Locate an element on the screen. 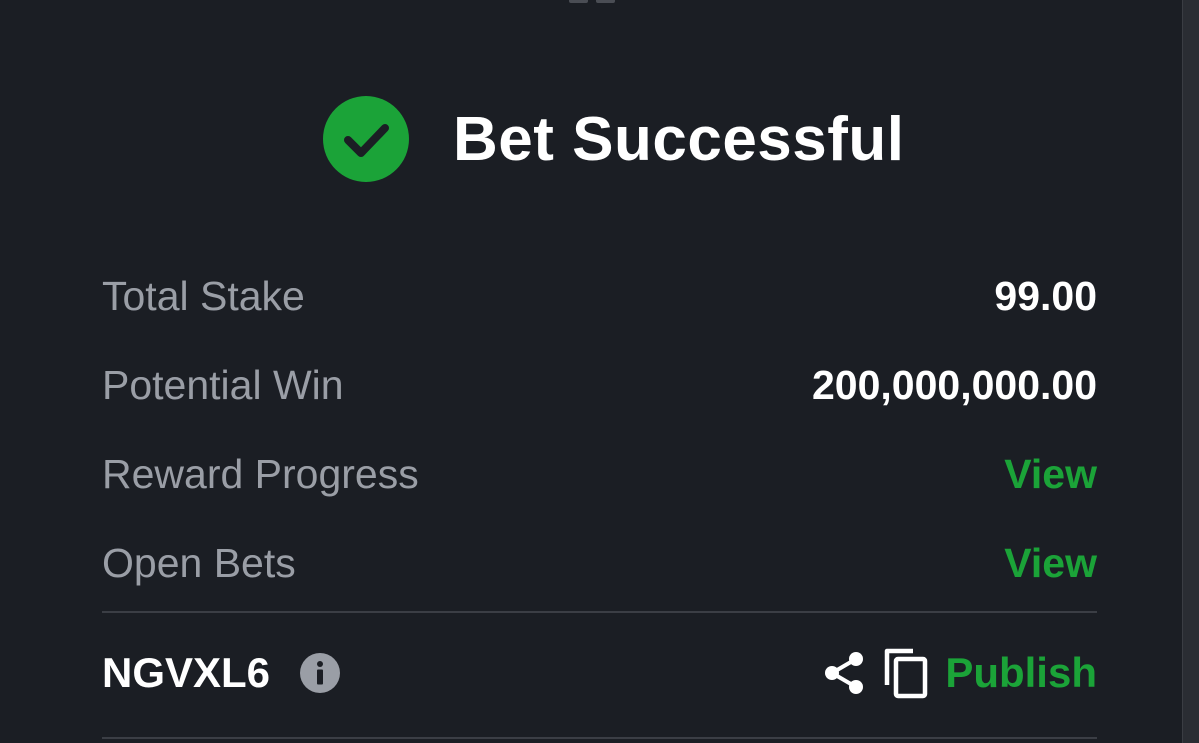 This screenshot has height=743, width=1199. open-bets-row: Open Bets View is located at coordinates (599, 563).